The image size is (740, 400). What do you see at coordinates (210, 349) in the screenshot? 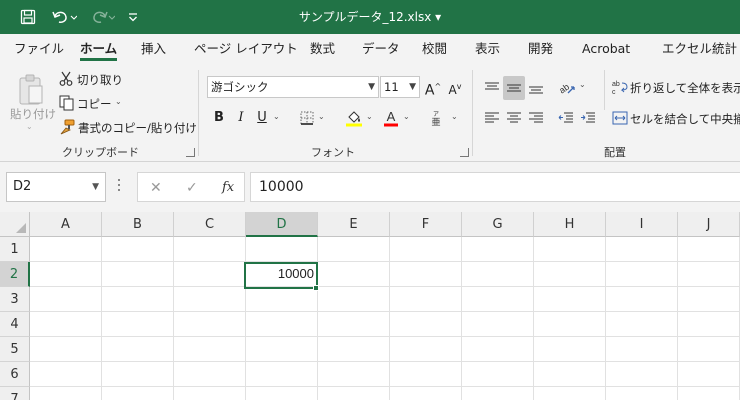
I see `cell-c5` at bounding box center [210, 349].